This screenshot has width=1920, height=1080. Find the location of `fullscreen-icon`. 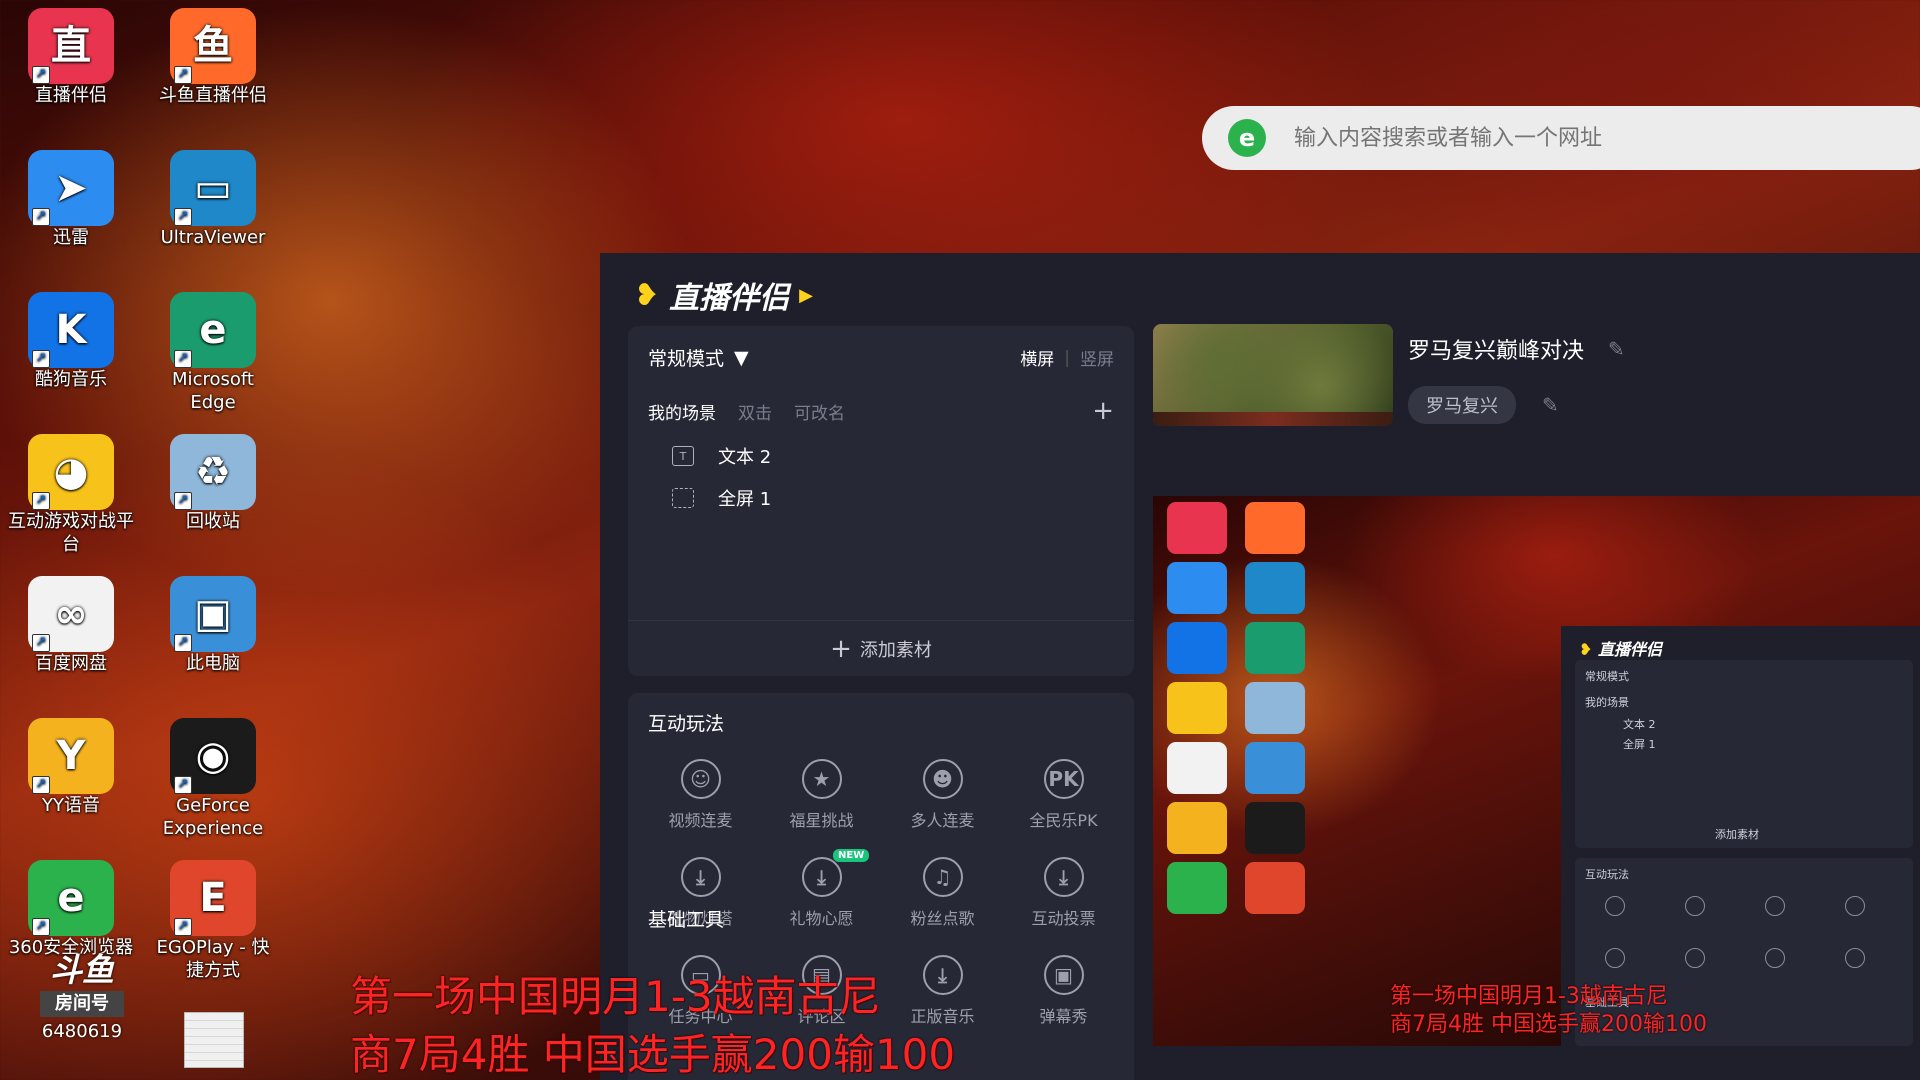

fullscreen-icon is located at coordinates (683, 498).